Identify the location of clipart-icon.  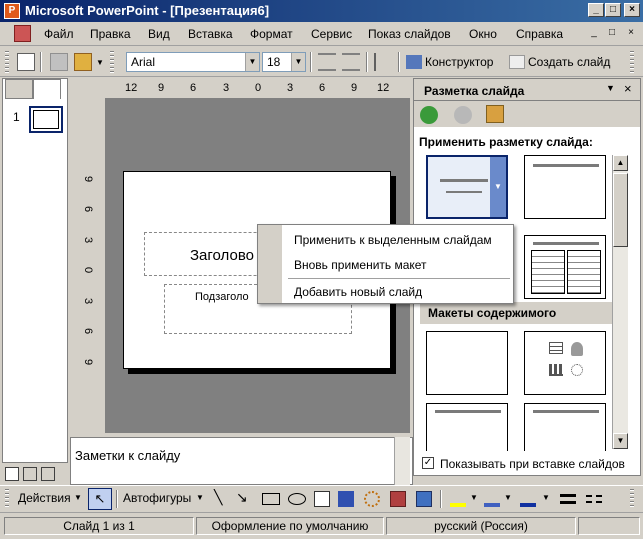
(398, 499).